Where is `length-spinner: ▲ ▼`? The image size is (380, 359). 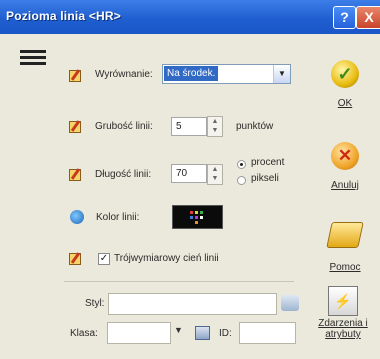
length-spinner: ▲ ▼ is located at coordinates (215, 174).